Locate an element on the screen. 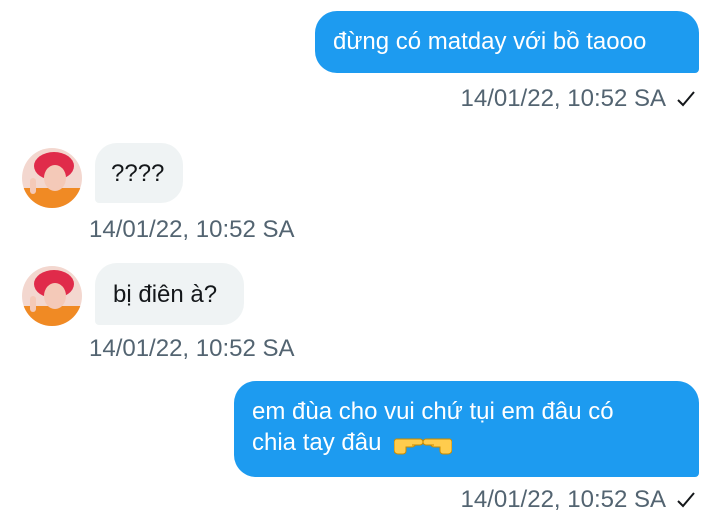 This screenshot has height=521, width=720. message-bubble-incoming: bị điên à? is located at coordinates (169, 294).